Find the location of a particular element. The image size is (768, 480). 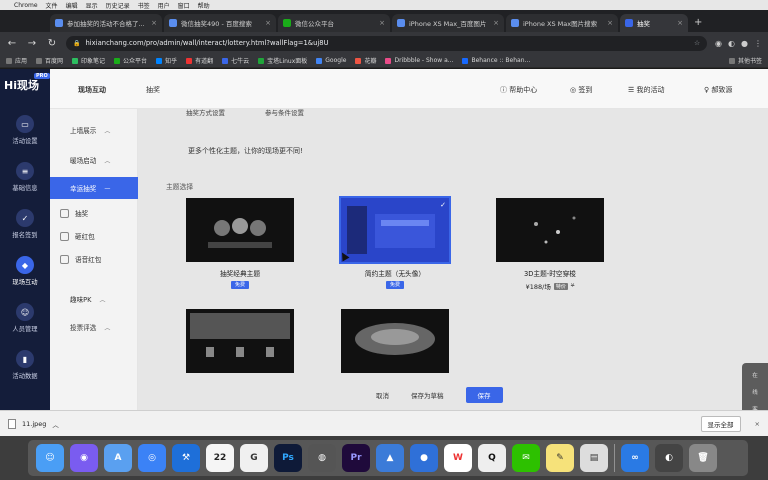

download-item: 11.jpeg ︿ is located at coordinates (33, 423).